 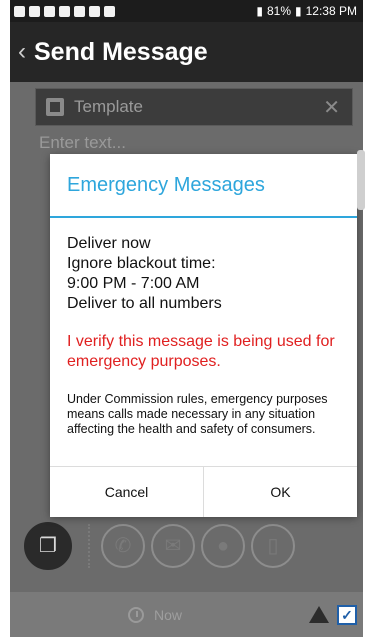 What do you see at coordinates (166, 184) in the screenshot?
I see `dialog-title: Emergency Messages` at bounding box center [166, 184].